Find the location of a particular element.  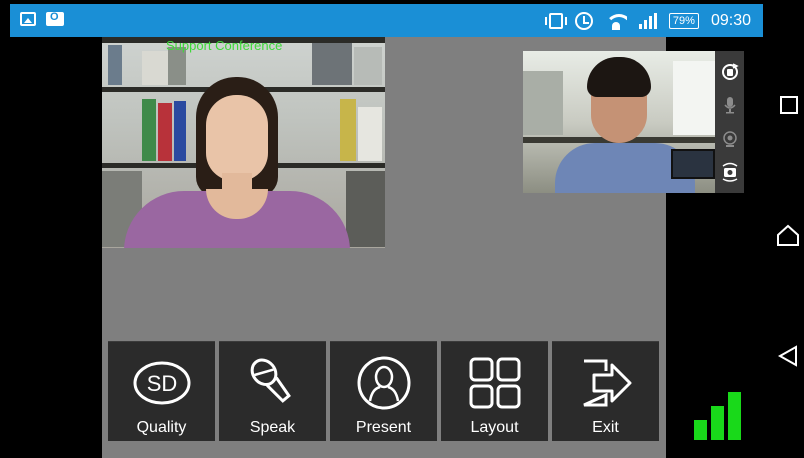

alarm-icon is located at coordinates (583, 20).